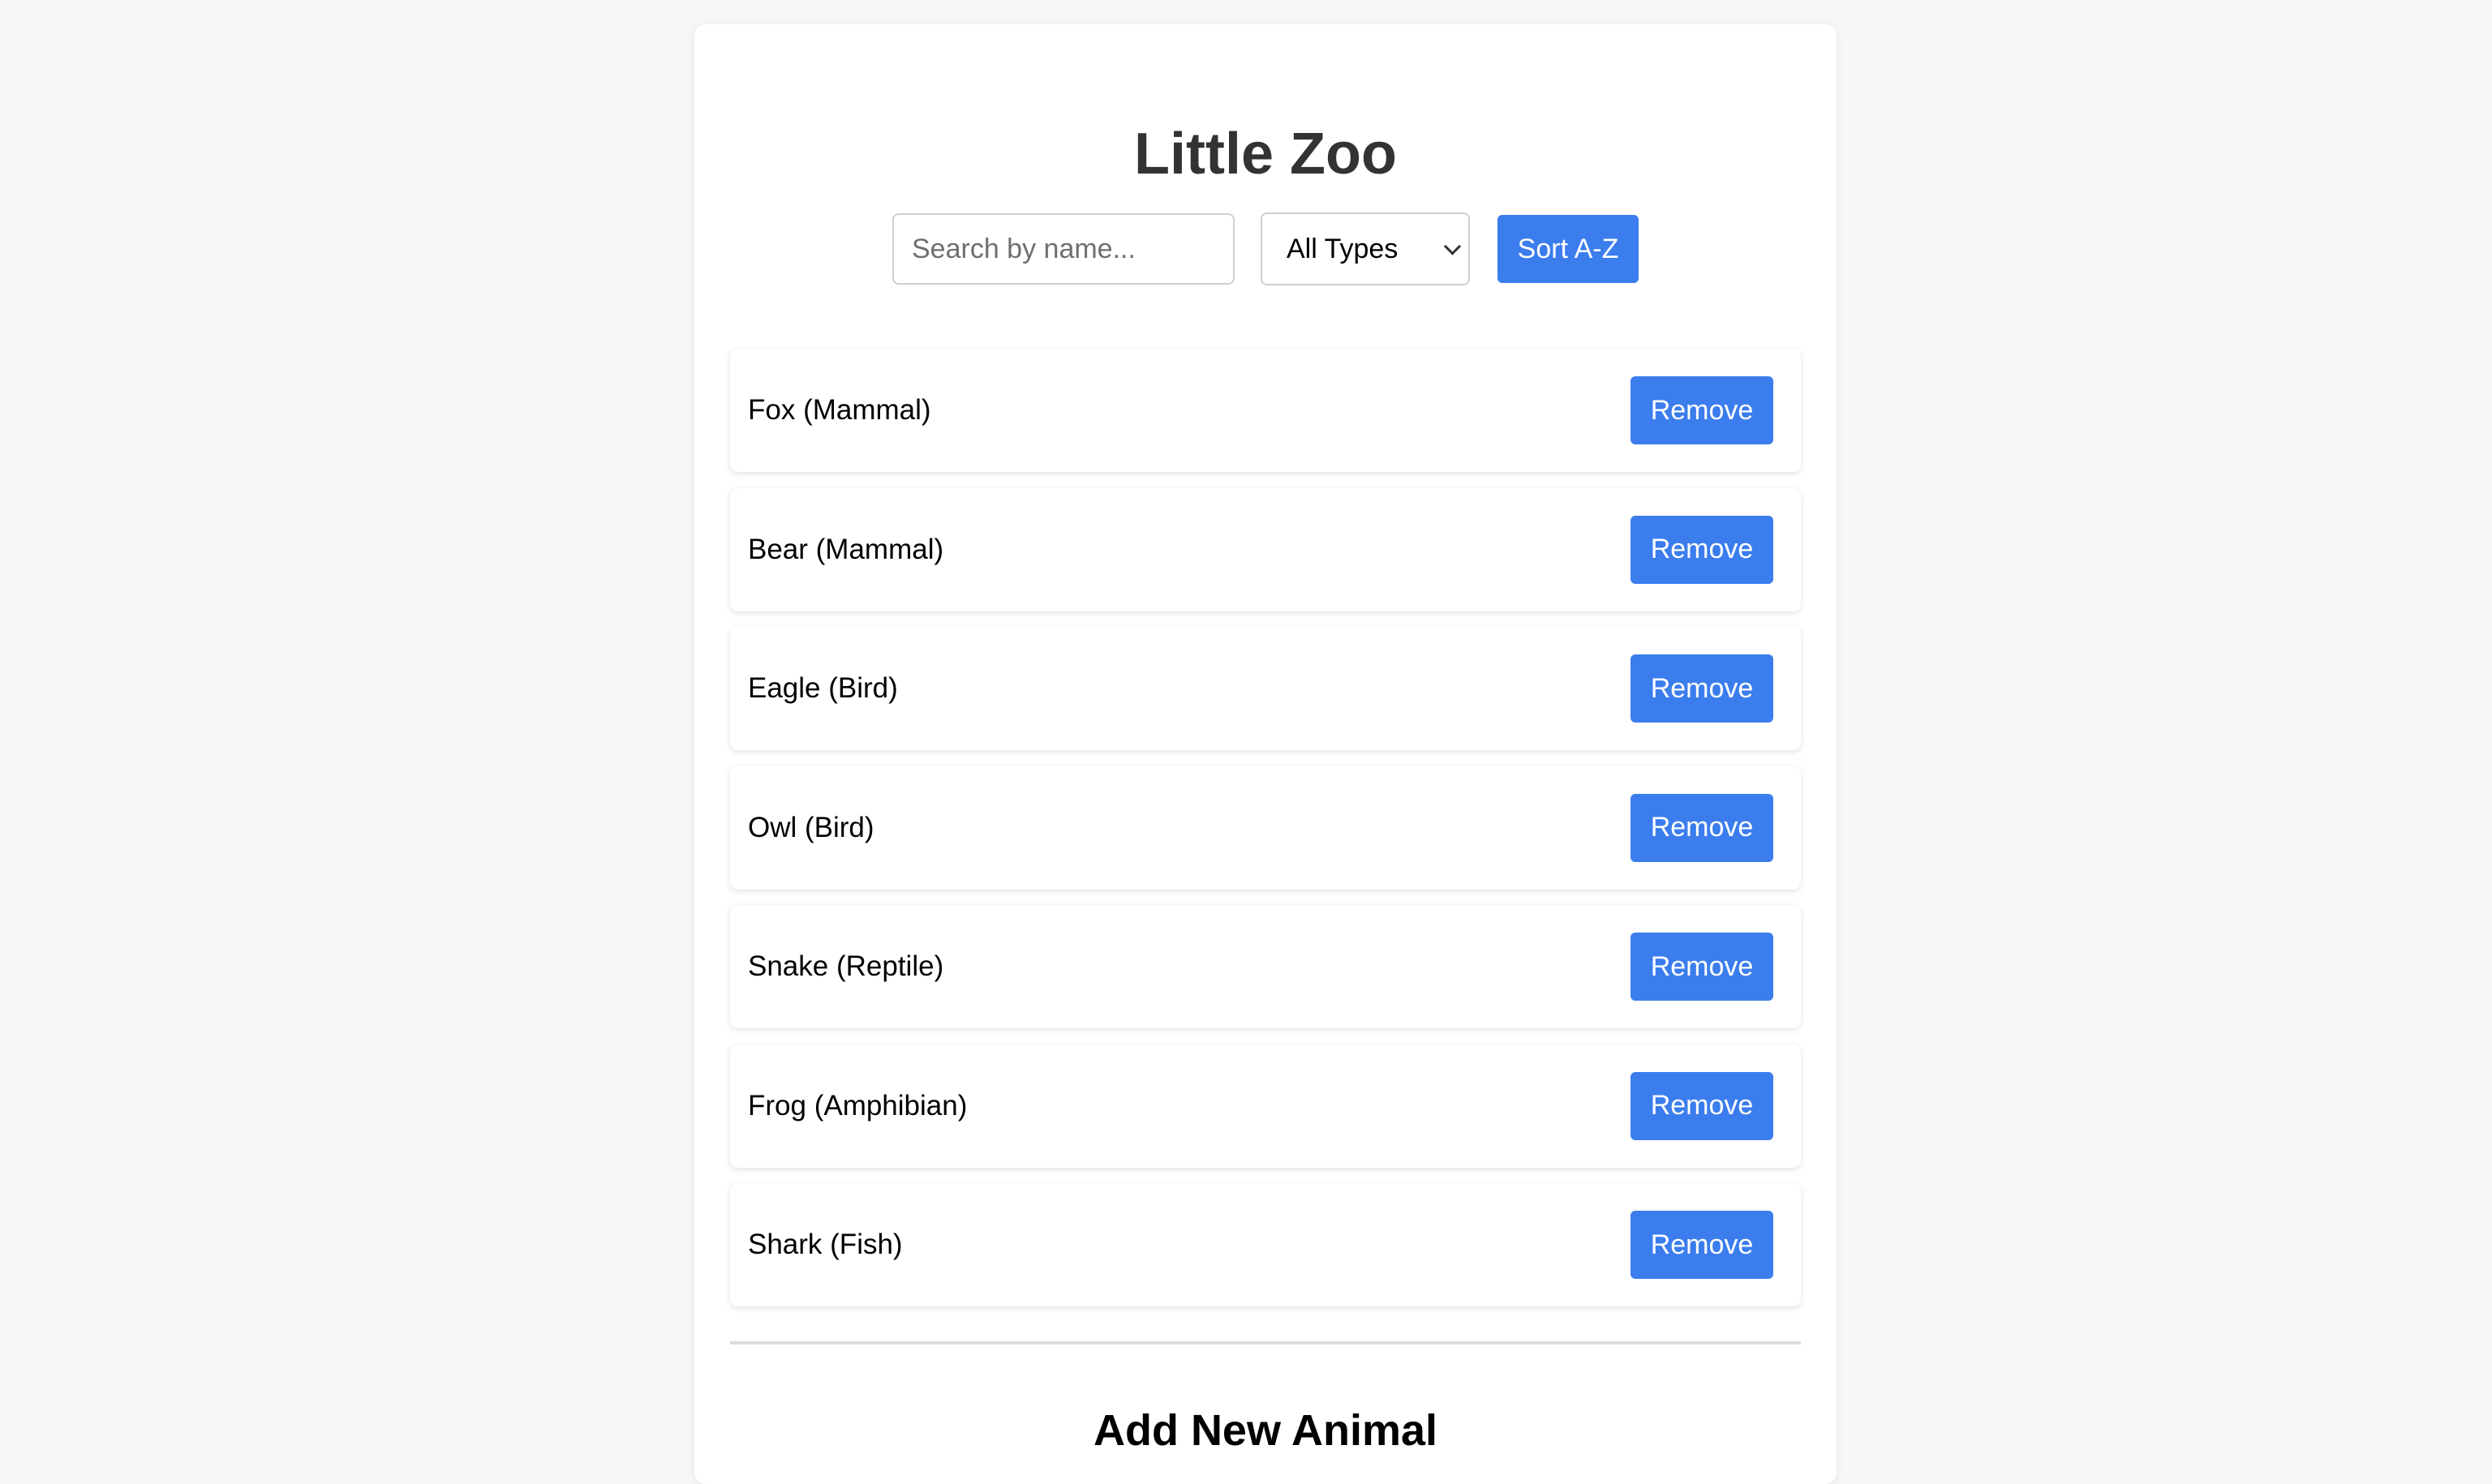 The width and height of the screenshot is (2492, 1484). I want to click on section-divider, so click(1265, 1343).